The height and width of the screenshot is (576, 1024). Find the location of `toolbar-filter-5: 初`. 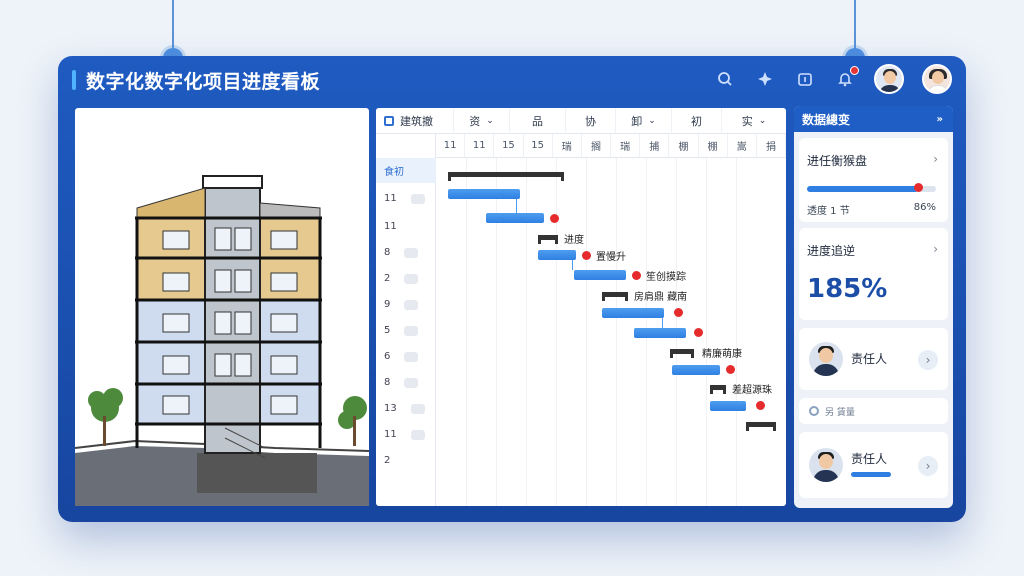

toolbar-filter-5: 初 is located at coordinates (697, 121).